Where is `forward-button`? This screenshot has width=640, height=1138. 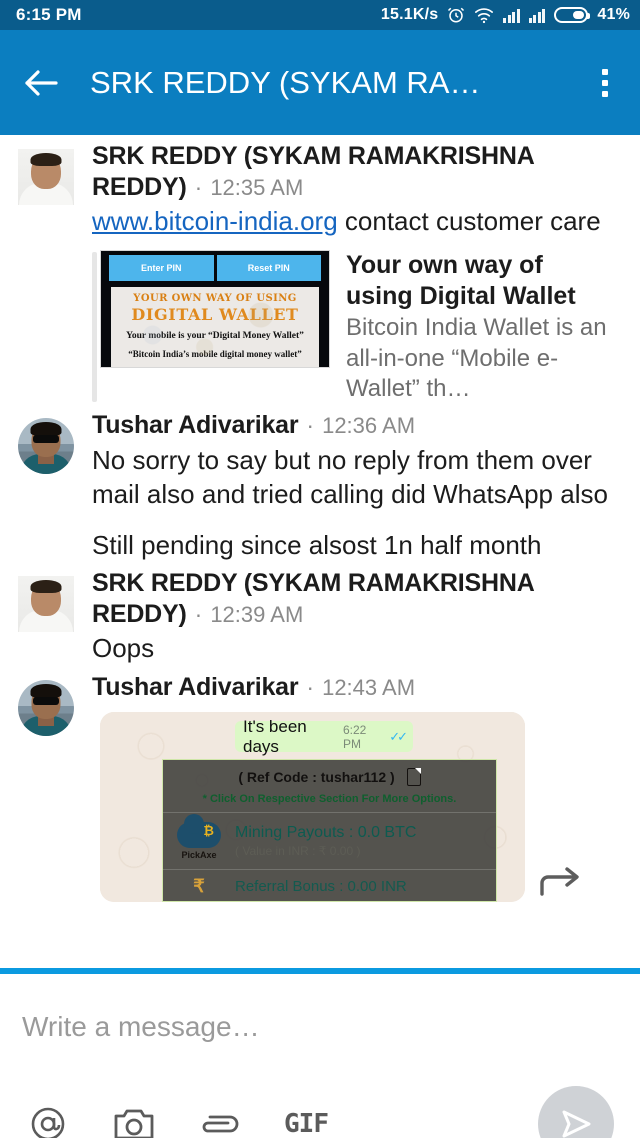 forward-button is located at coordinates (560, 883).